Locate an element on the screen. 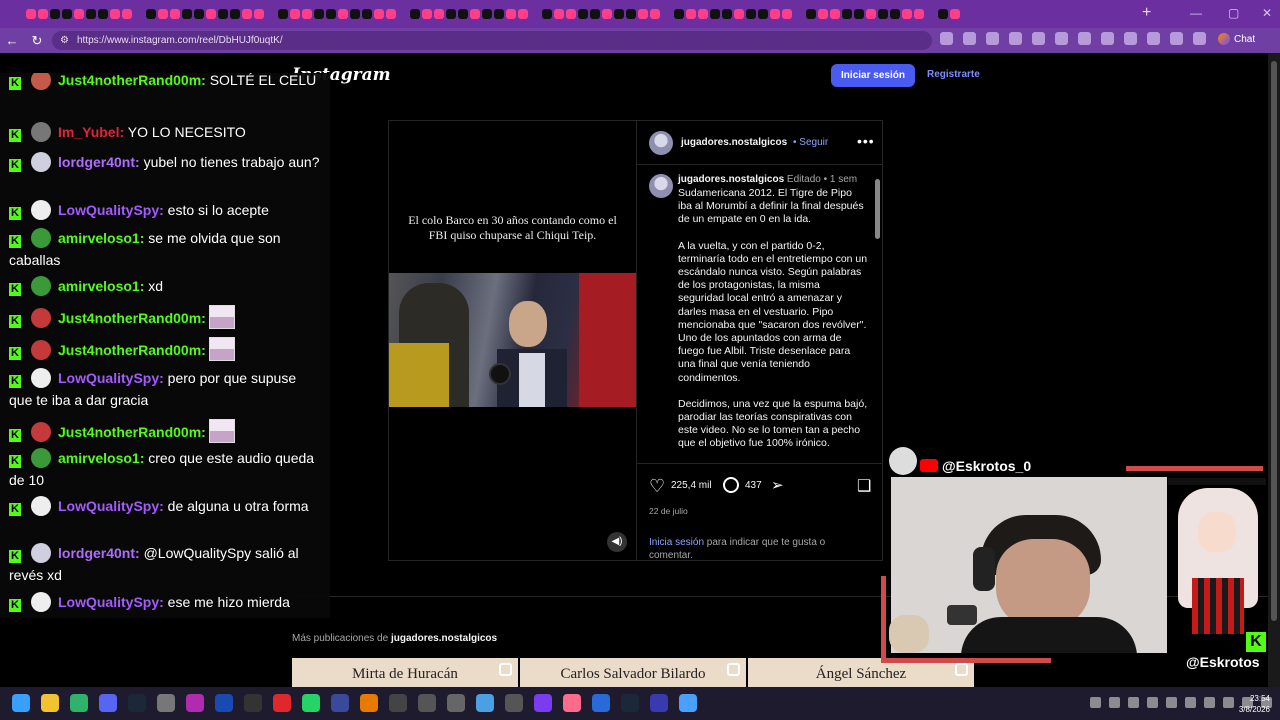 Image resolution: width=1280 pixels, height=720 pixels. heart-icon is located at coordinates (1153, 38).